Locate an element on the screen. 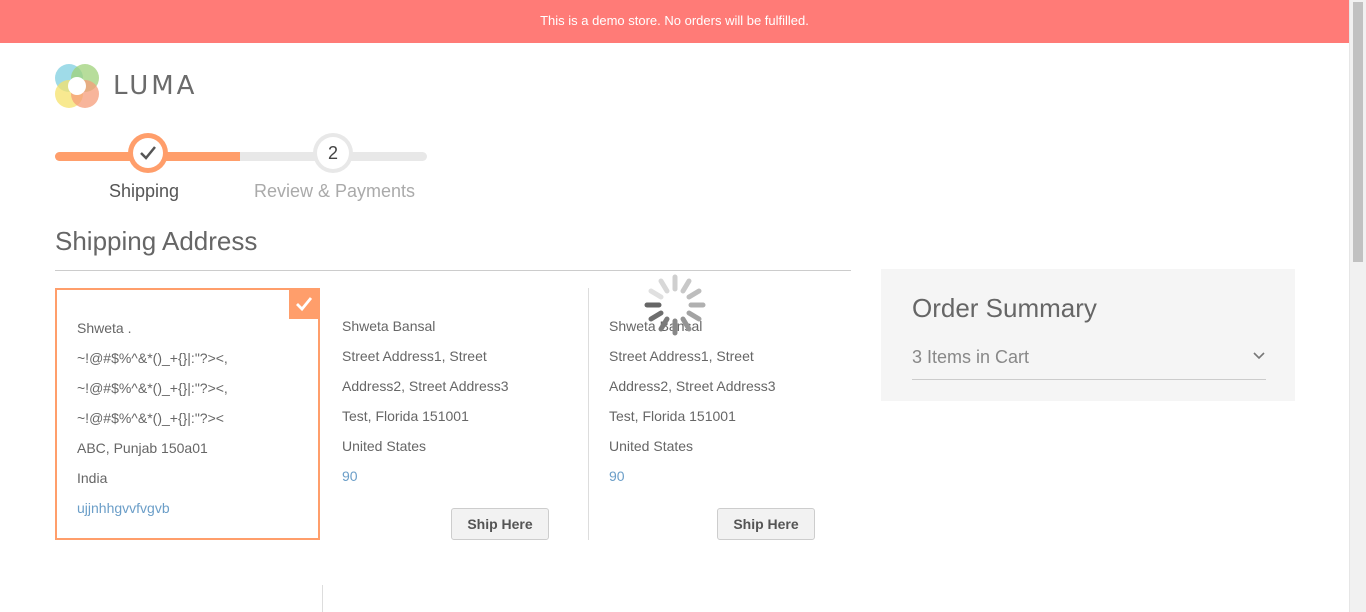 The width and height of the screenshot is (1366, 612). step-review-indicator: 2 is located at coordinates (333, 153).